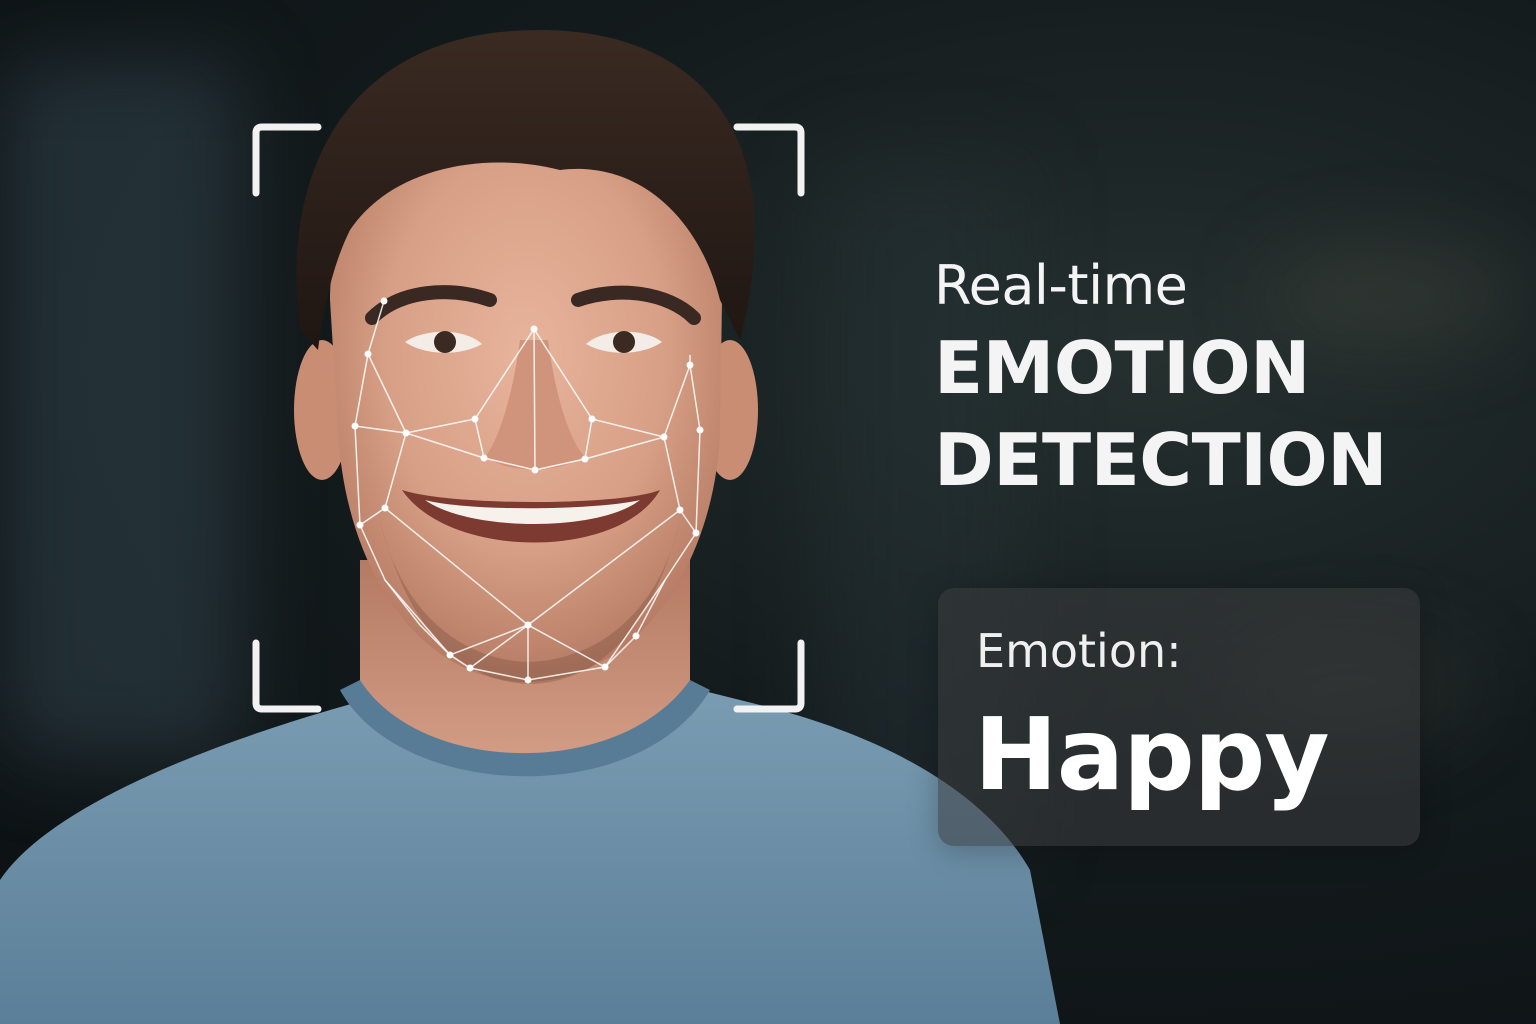  I want to click on headline-line-1: Real-time, so click(1061, 285).